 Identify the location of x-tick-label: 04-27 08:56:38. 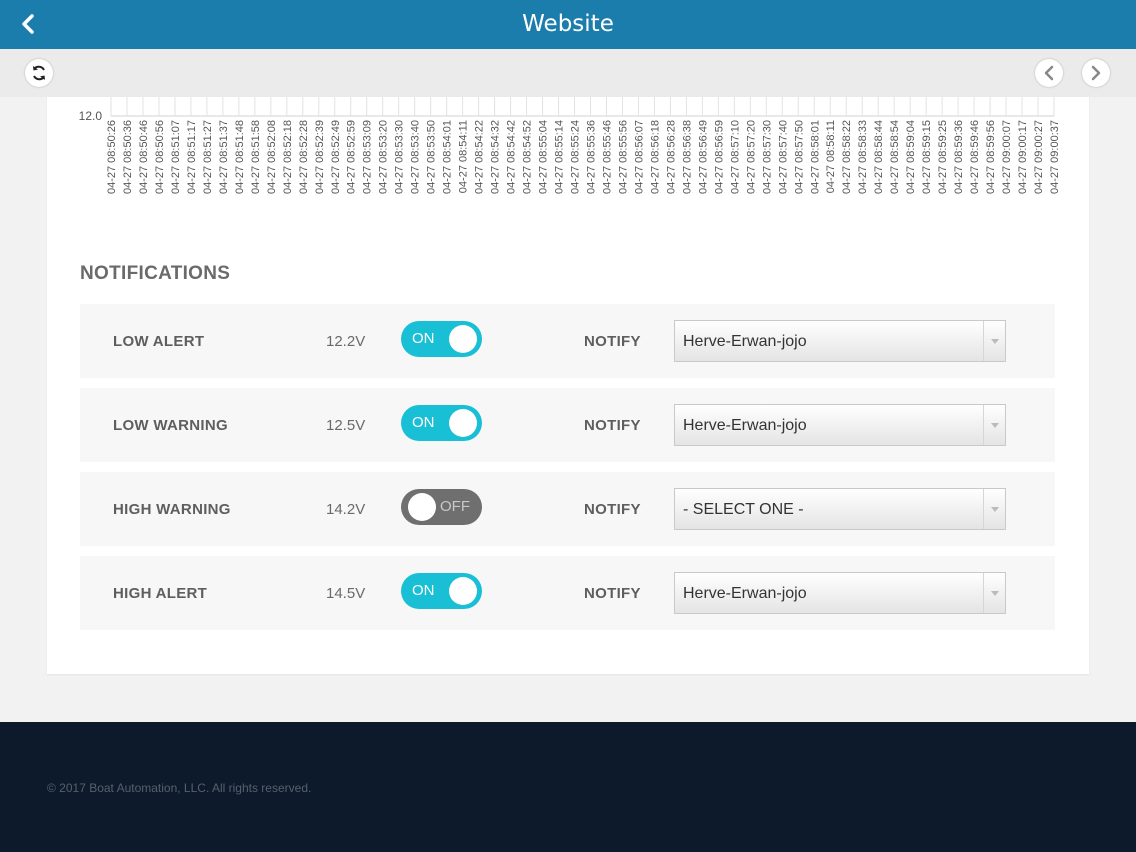
(687, 157).